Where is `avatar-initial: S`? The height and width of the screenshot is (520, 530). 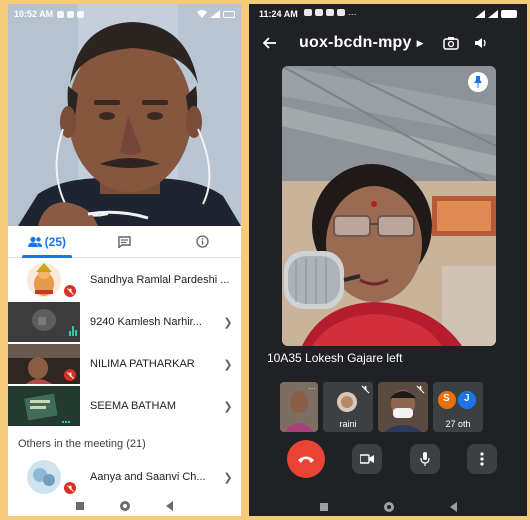
avatar-initial: S is located at coordinates (446, 398).